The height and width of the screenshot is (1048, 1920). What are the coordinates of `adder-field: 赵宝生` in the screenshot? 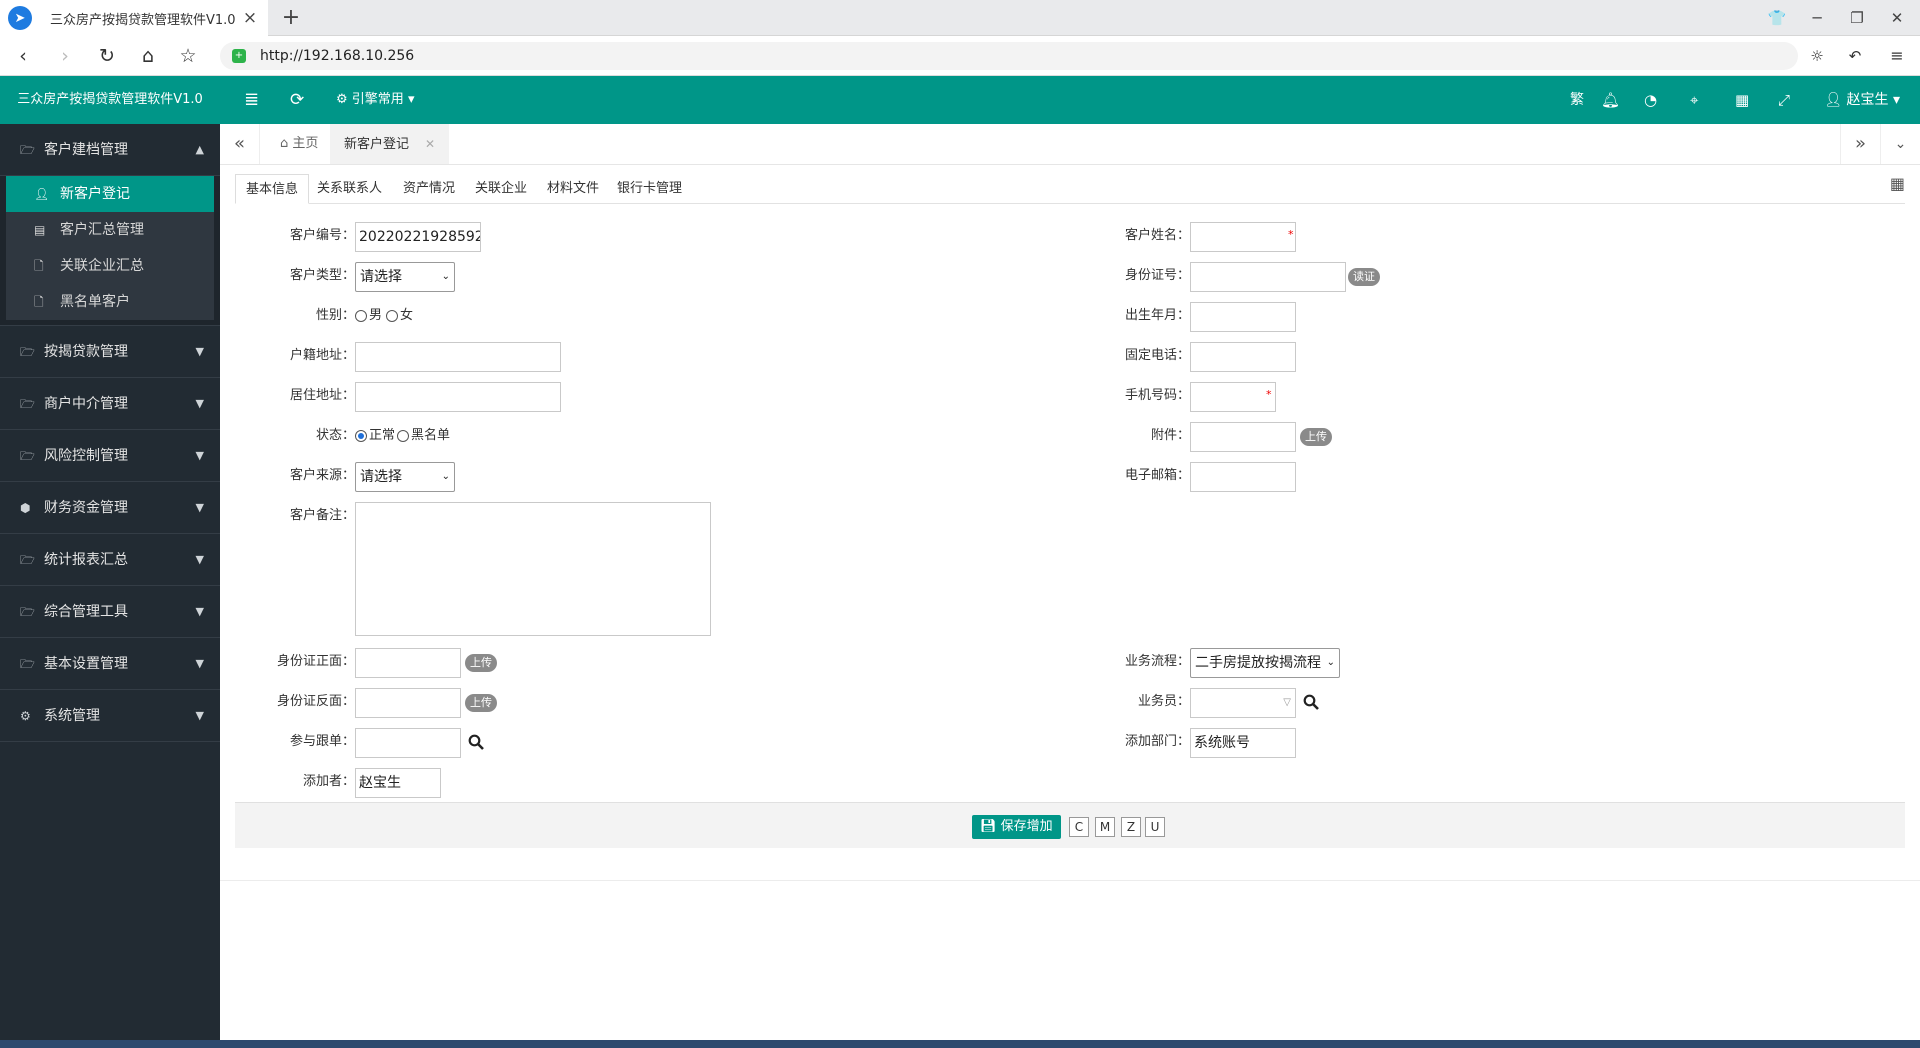 It's located at (398, 783).